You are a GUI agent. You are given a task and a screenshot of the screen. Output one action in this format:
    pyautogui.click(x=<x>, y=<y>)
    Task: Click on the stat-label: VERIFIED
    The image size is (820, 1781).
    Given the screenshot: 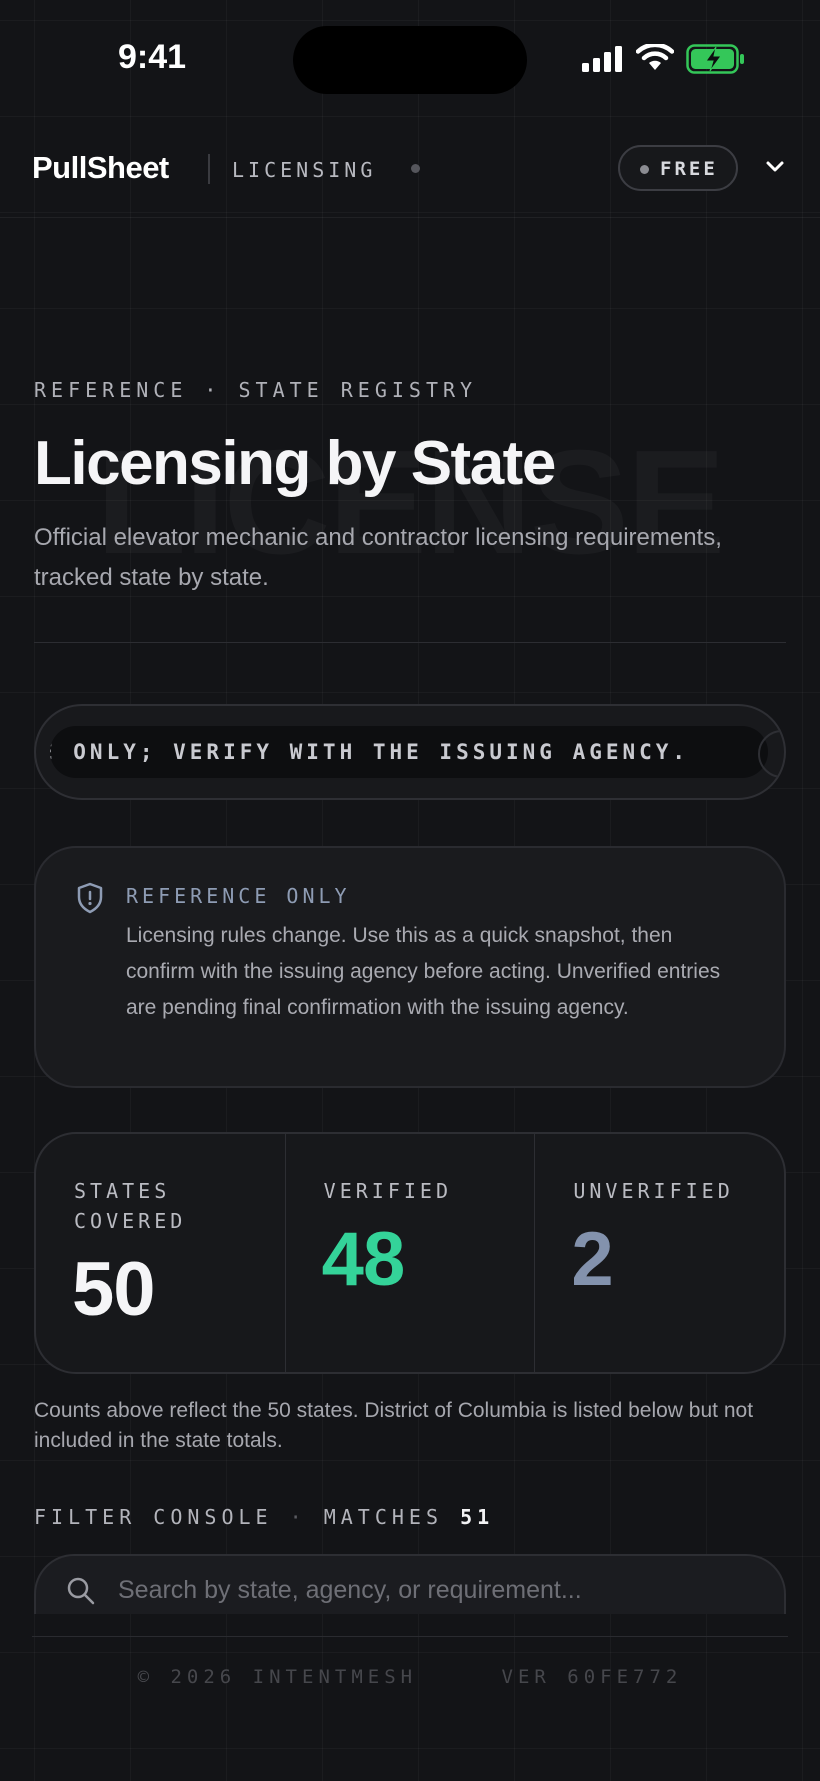 What is the action you would take?
    pyautogui.click(x=387, y=1191)
    